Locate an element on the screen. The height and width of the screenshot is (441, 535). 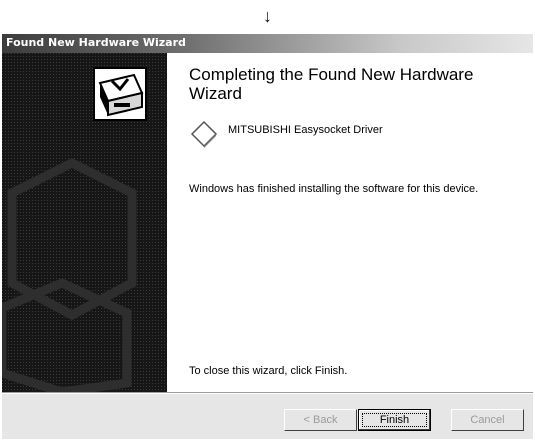
device-diamond-icon is located at coordinates (204, 134).